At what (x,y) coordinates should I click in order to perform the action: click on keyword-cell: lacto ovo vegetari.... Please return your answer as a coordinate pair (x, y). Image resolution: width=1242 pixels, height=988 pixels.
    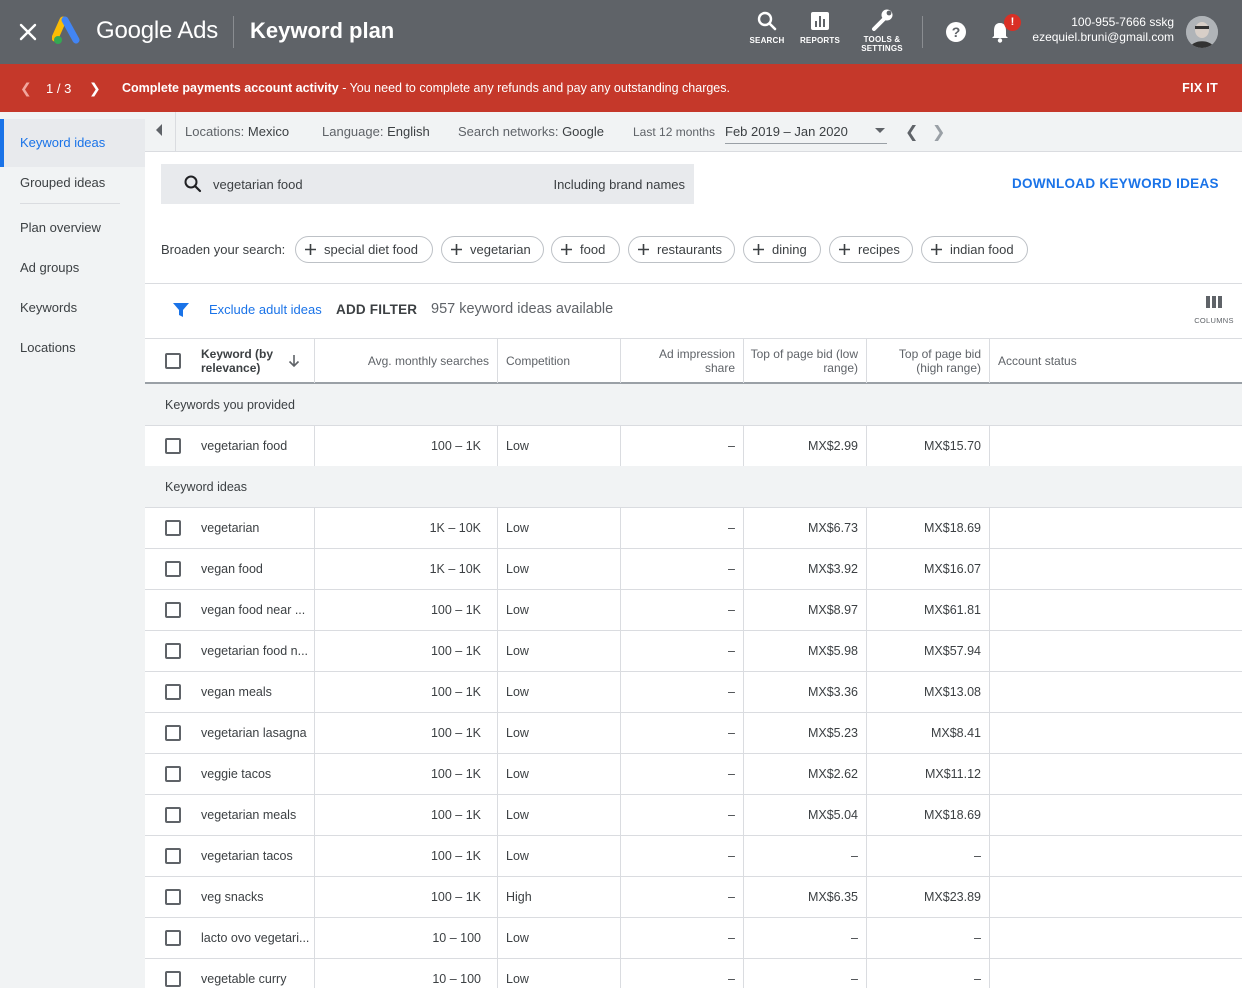
    Looking at the image, I should click on (255, 938).